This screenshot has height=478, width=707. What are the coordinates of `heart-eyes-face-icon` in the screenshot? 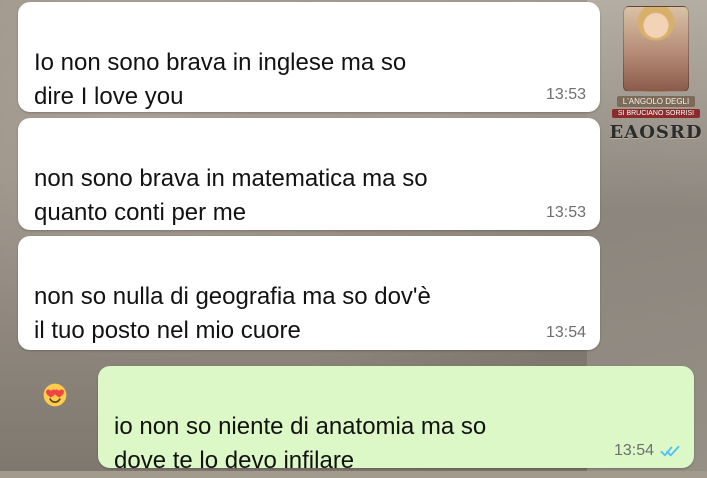 It's located at (55, 377).